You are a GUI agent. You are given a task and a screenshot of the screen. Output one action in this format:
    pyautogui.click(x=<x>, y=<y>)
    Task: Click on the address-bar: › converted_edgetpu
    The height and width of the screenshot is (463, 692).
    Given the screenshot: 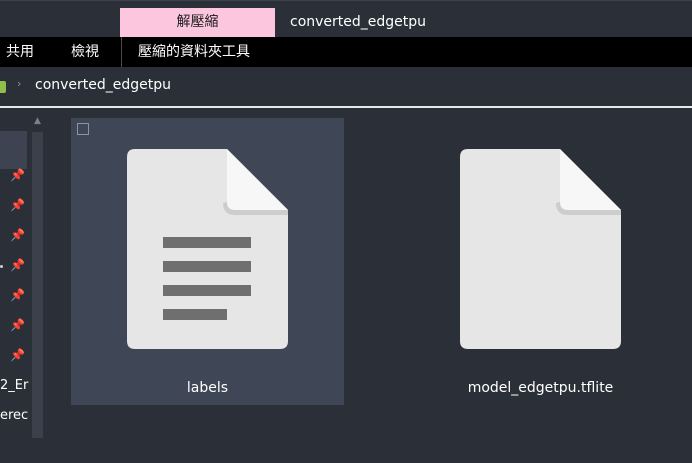 What is the action you would take?
    pyautogui.click(x=346, y=86)
    